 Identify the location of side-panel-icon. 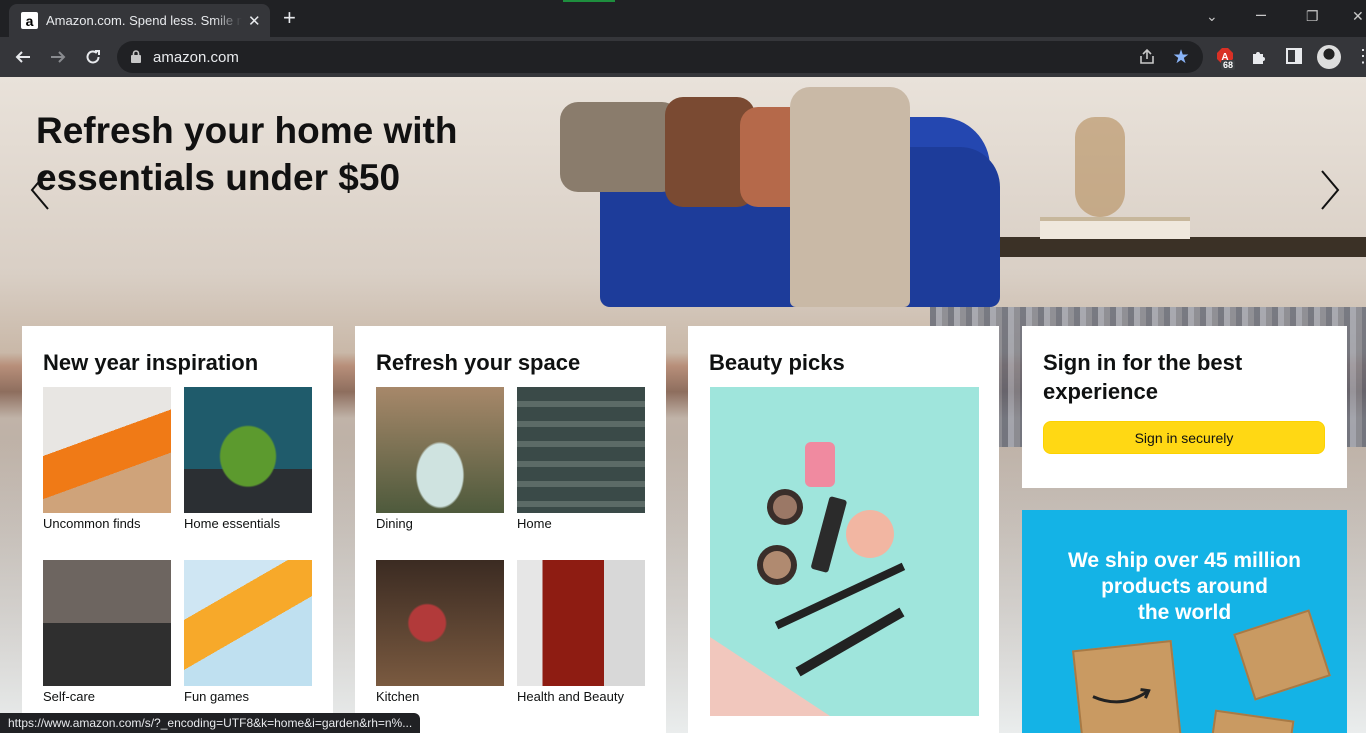
(1294, 56).